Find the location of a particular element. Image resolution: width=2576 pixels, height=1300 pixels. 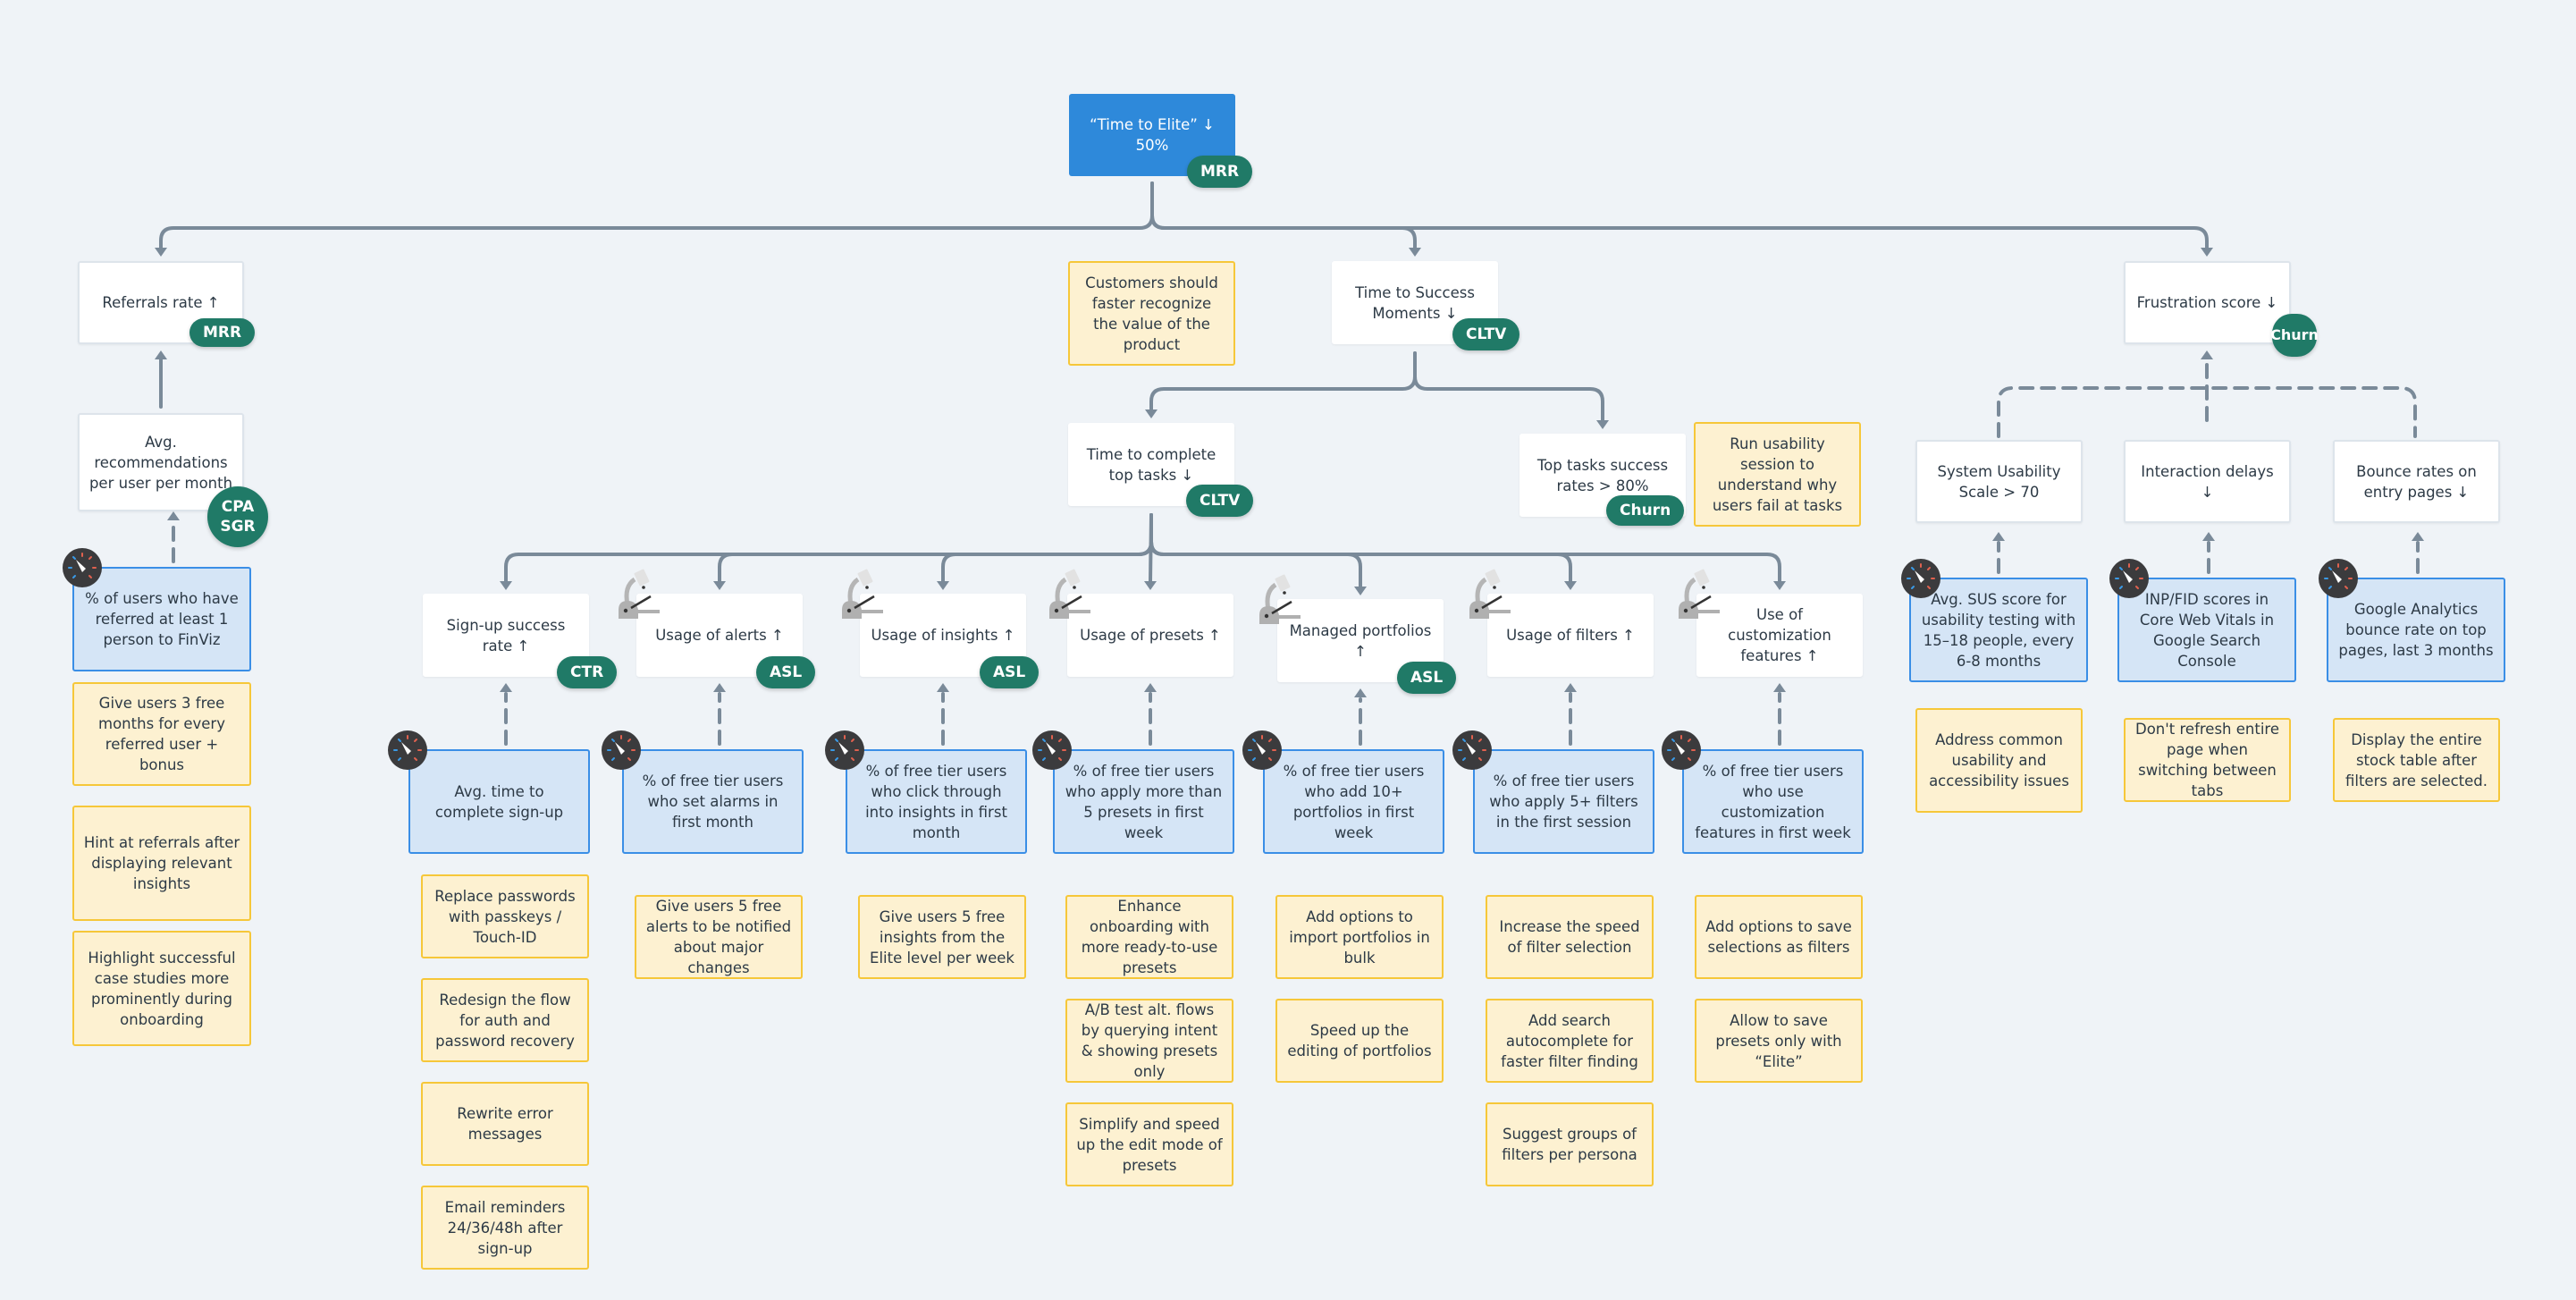

idea-card-label: Allow to save presets only with “Elite” is located at coordinates (1779, 1040).